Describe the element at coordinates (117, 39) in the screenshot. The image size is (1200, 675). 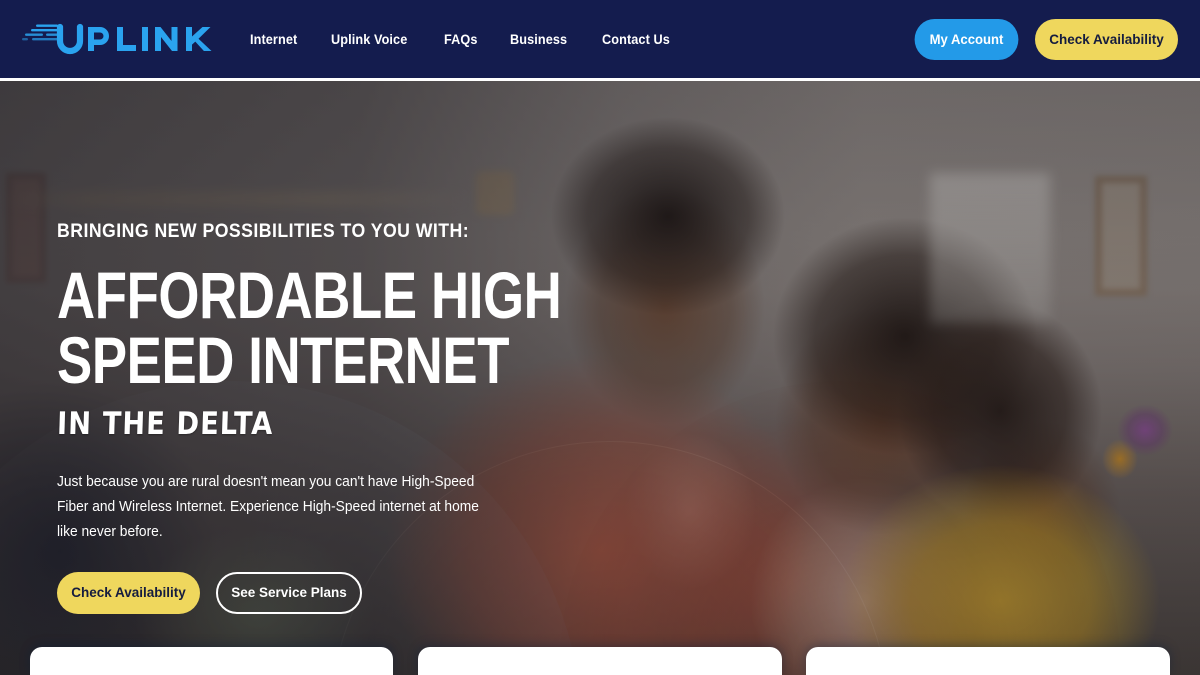
I see `uplink-logo-icon` at that location.